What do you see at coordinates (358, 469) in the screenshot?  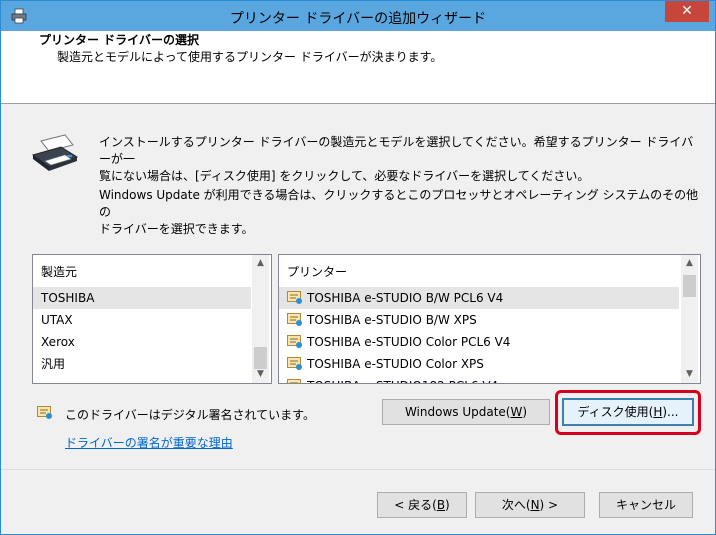 I see `footer-divider` at bounding box center [358, 469].